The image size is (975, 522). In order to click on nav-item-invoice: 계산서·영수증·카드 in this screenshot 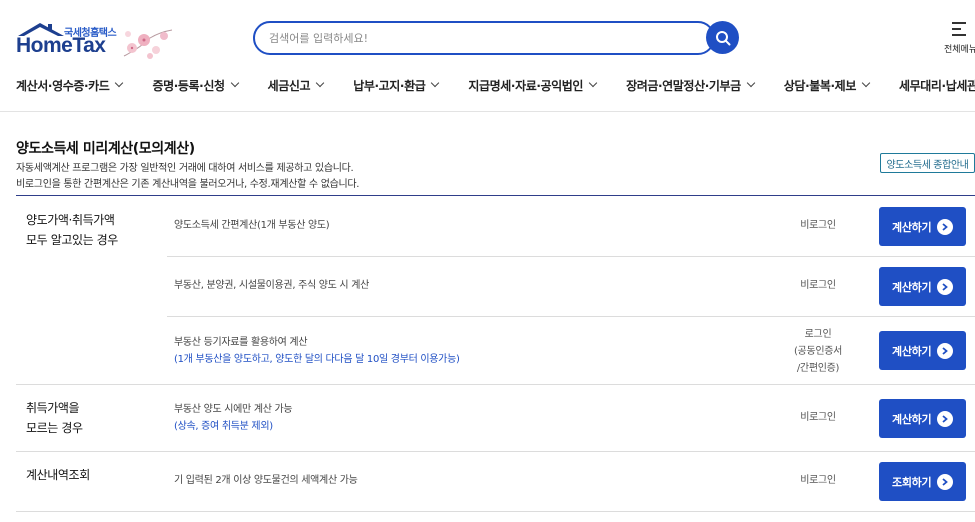, I will do `click(70, 85)`.